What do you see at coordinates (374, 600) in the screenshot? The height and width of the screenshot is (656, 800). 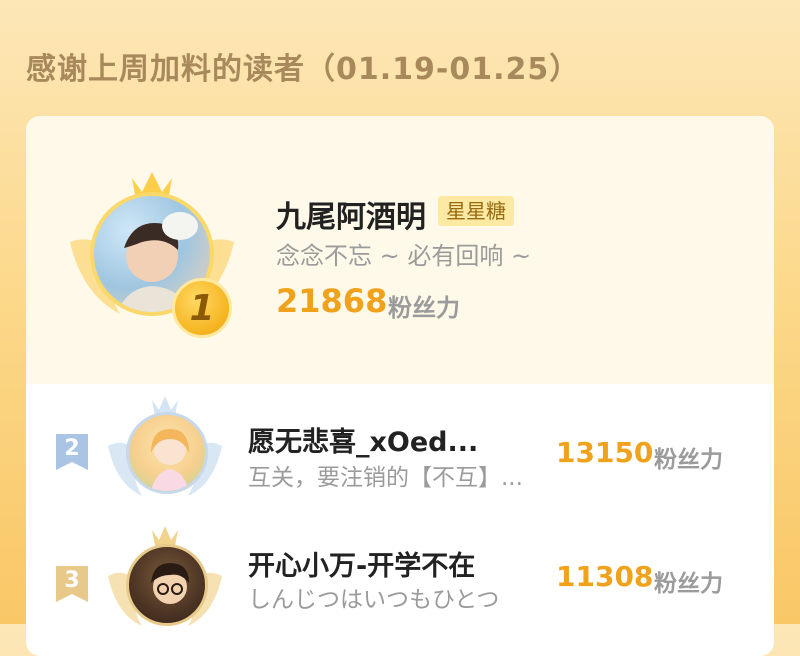 I see `reader-motto: しんじつはいつもひとつ` at bounding box center [374, 600].